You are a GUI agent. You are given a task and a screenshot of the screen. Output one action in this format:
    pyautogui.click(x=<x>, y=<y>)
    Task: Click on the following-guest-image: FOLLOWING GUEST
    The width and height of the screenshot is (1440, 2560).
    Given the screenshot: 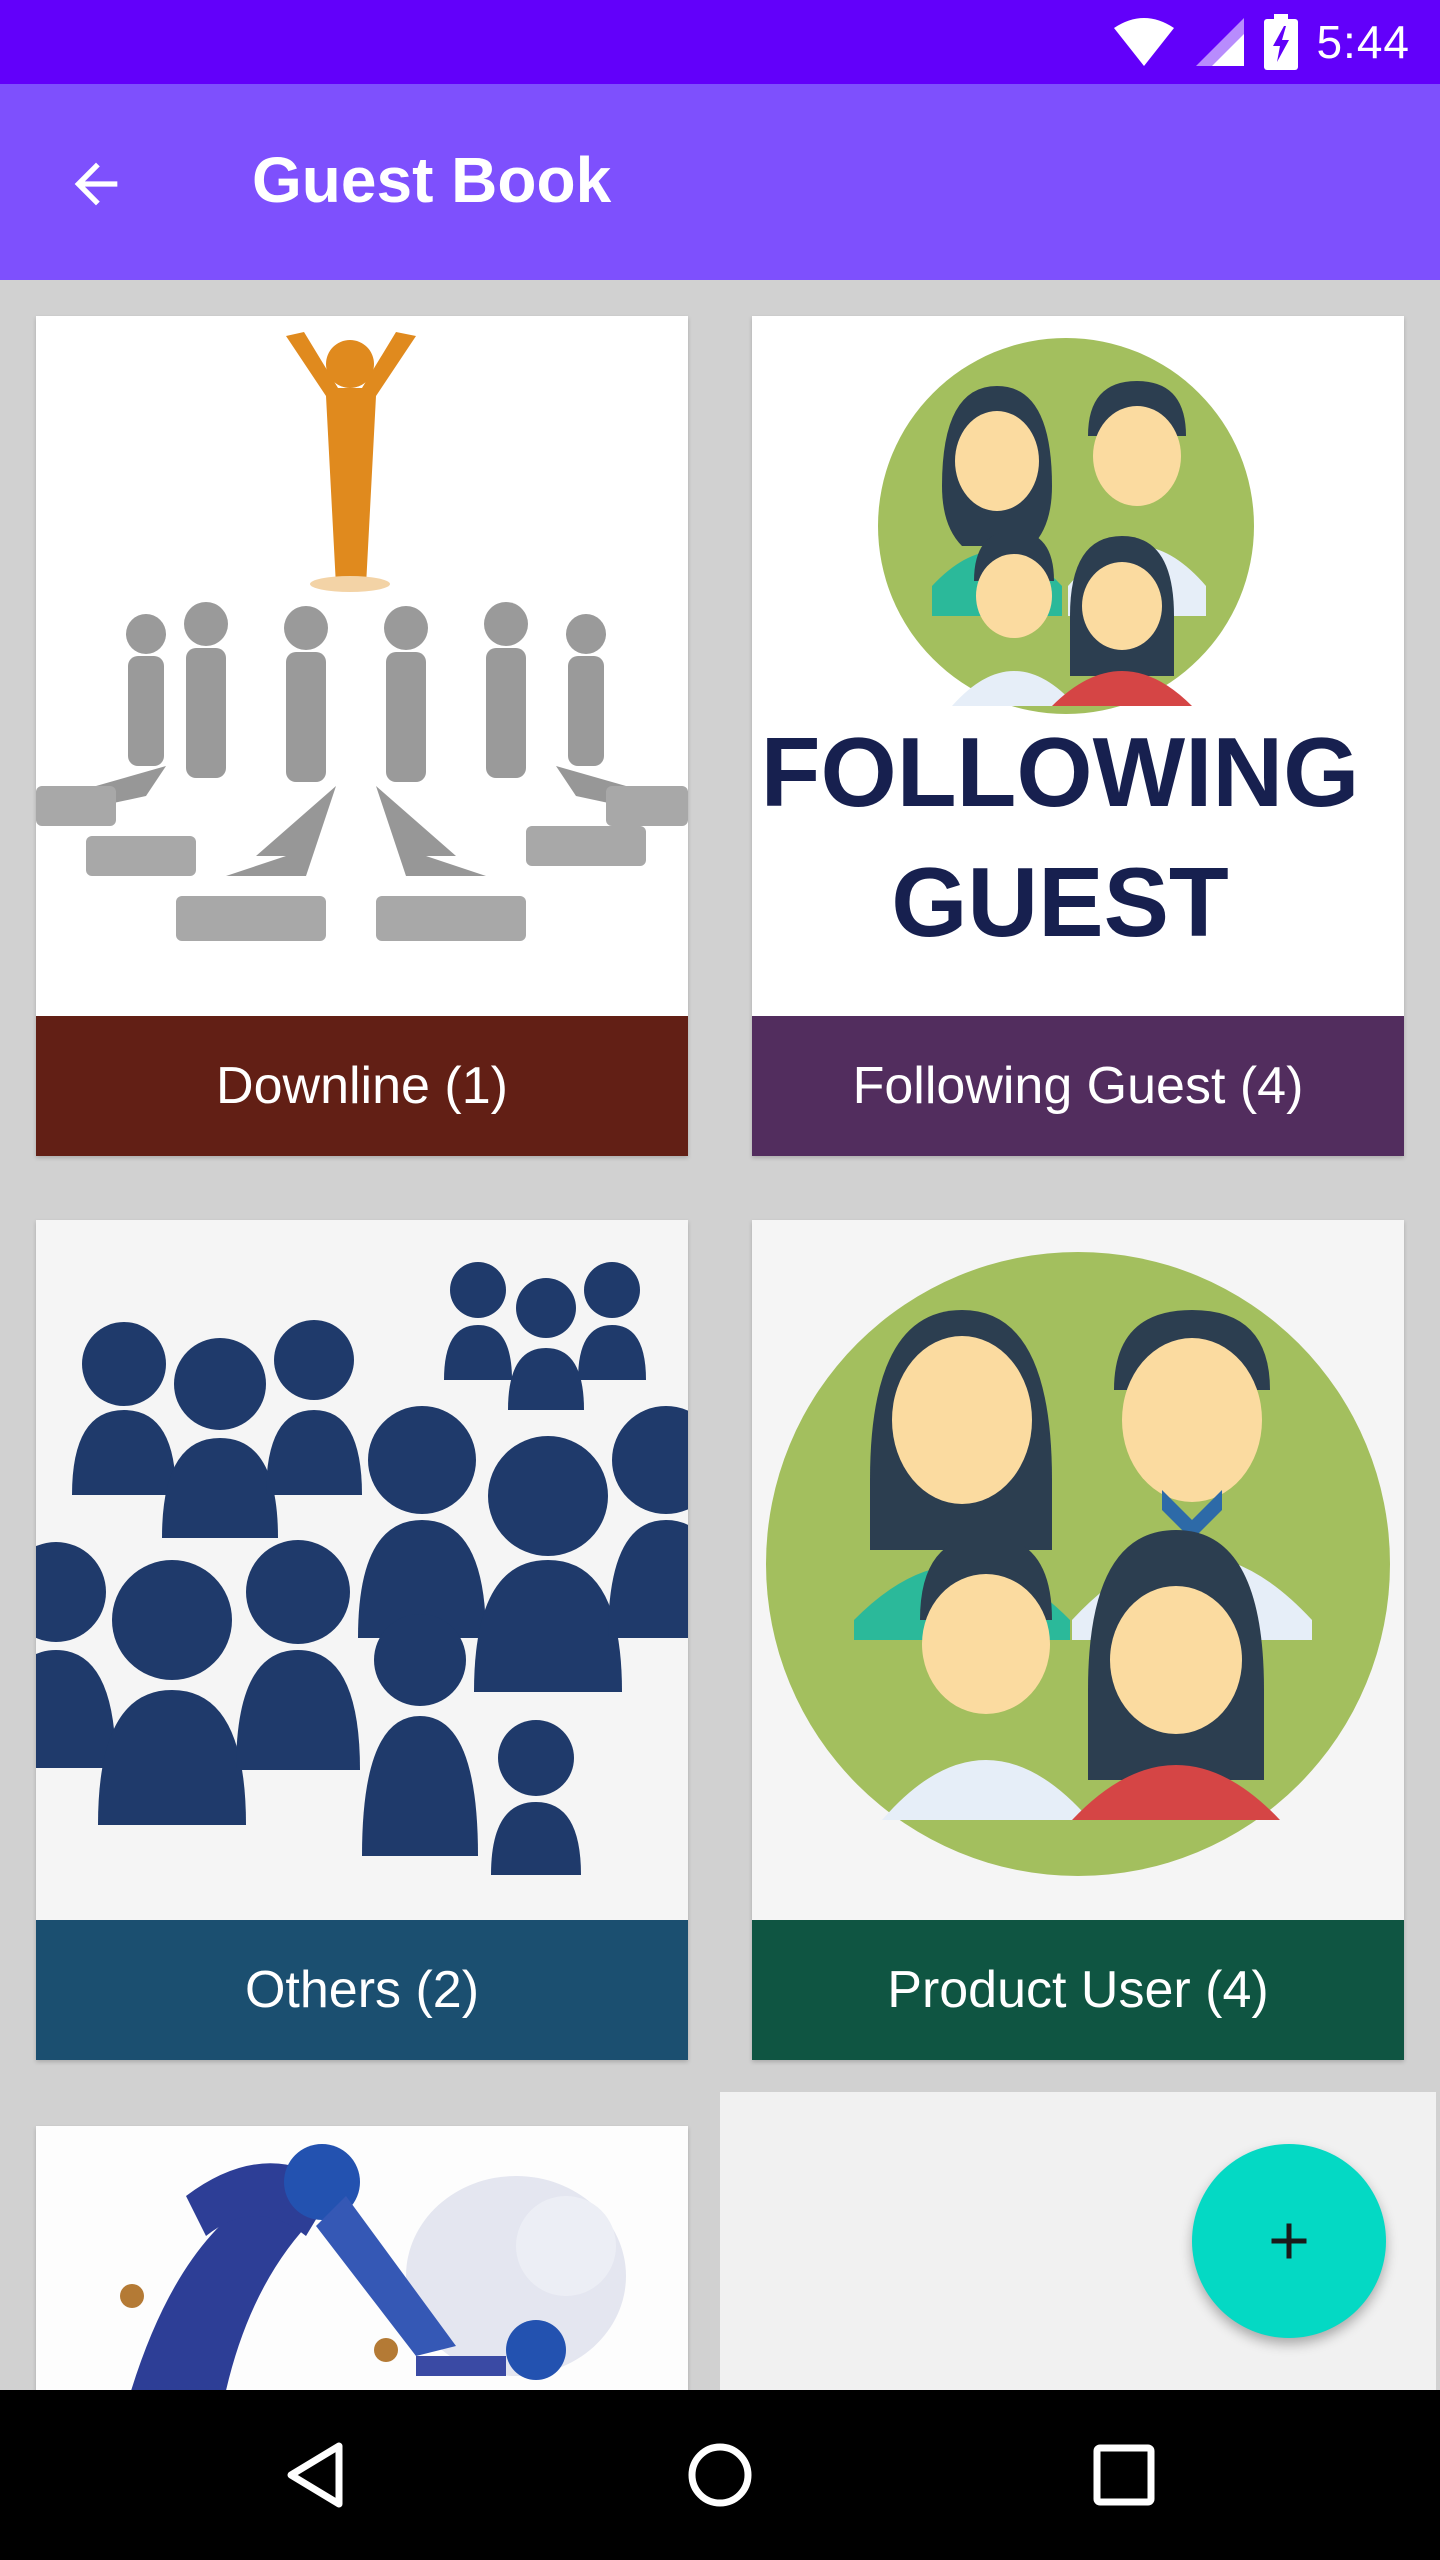 What is the action you would take?
    pyautogui.click(x=1078, y=666)
    